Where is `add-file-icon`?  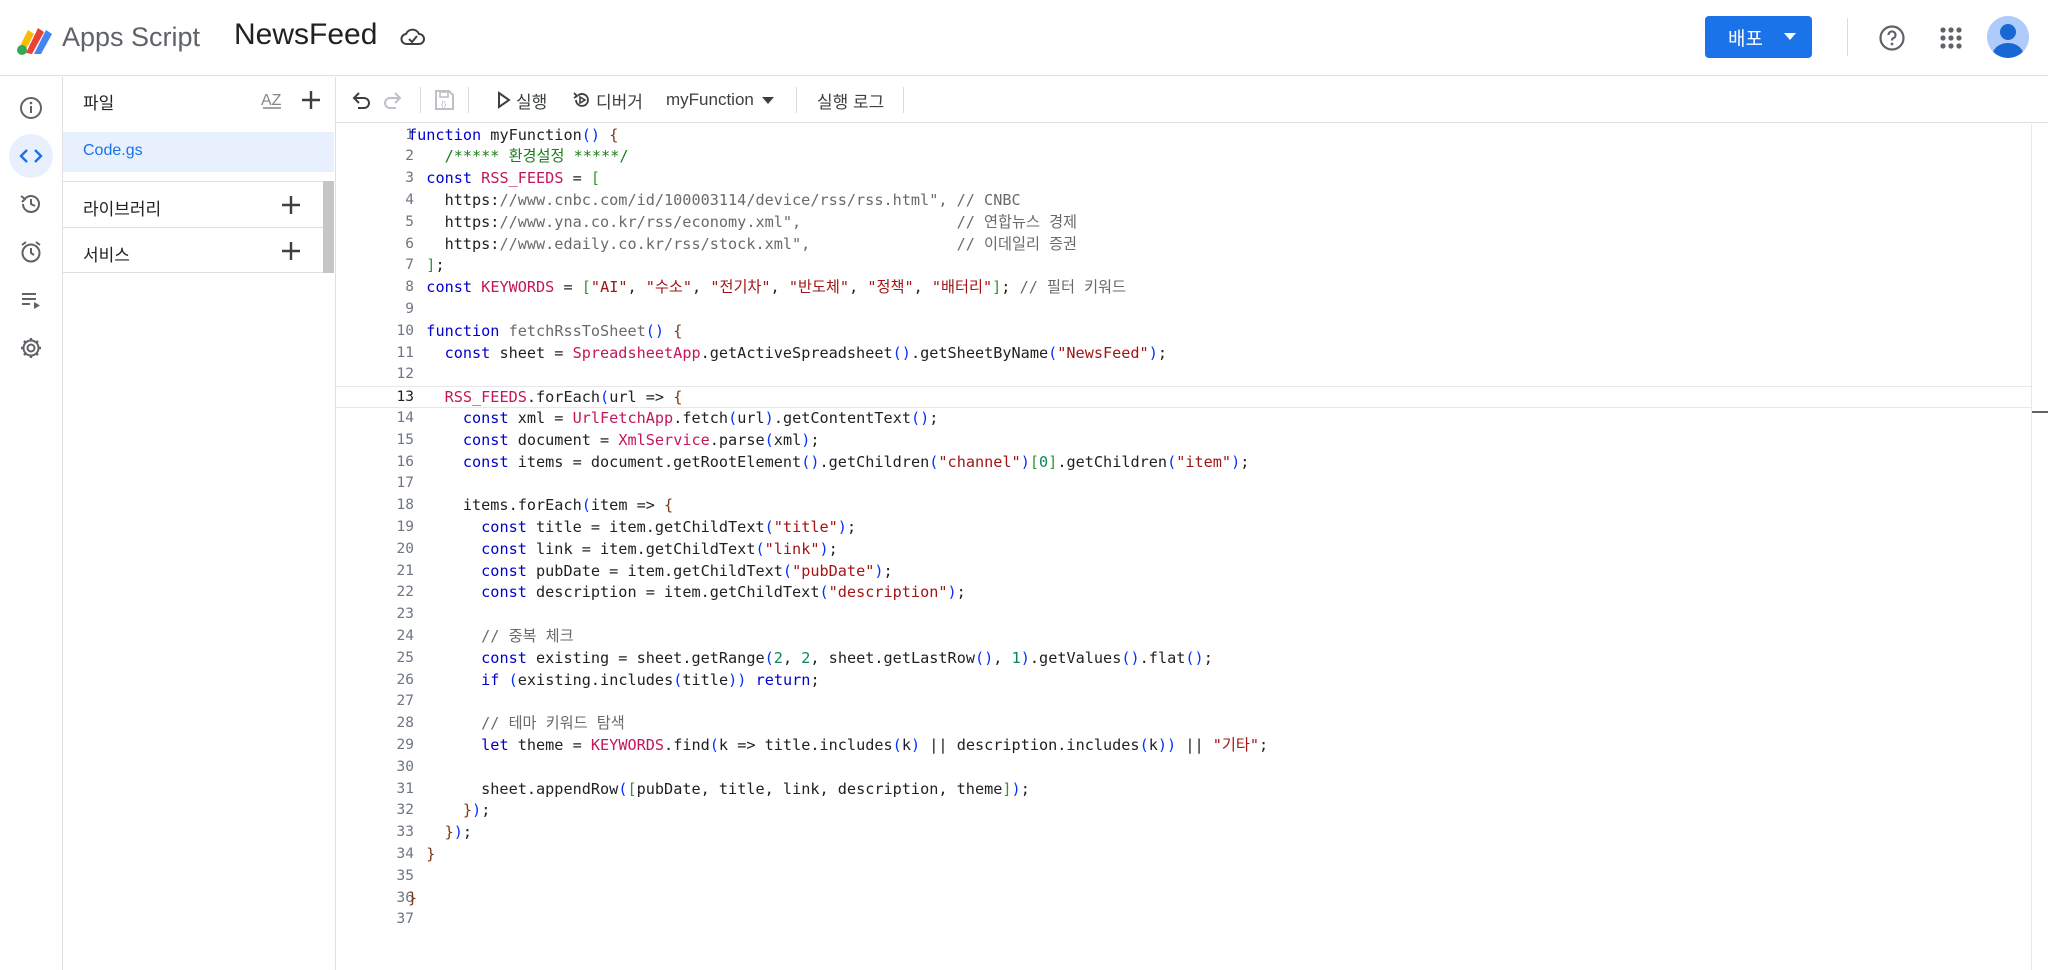 add-file-icon is located at coordinates (311, 100).